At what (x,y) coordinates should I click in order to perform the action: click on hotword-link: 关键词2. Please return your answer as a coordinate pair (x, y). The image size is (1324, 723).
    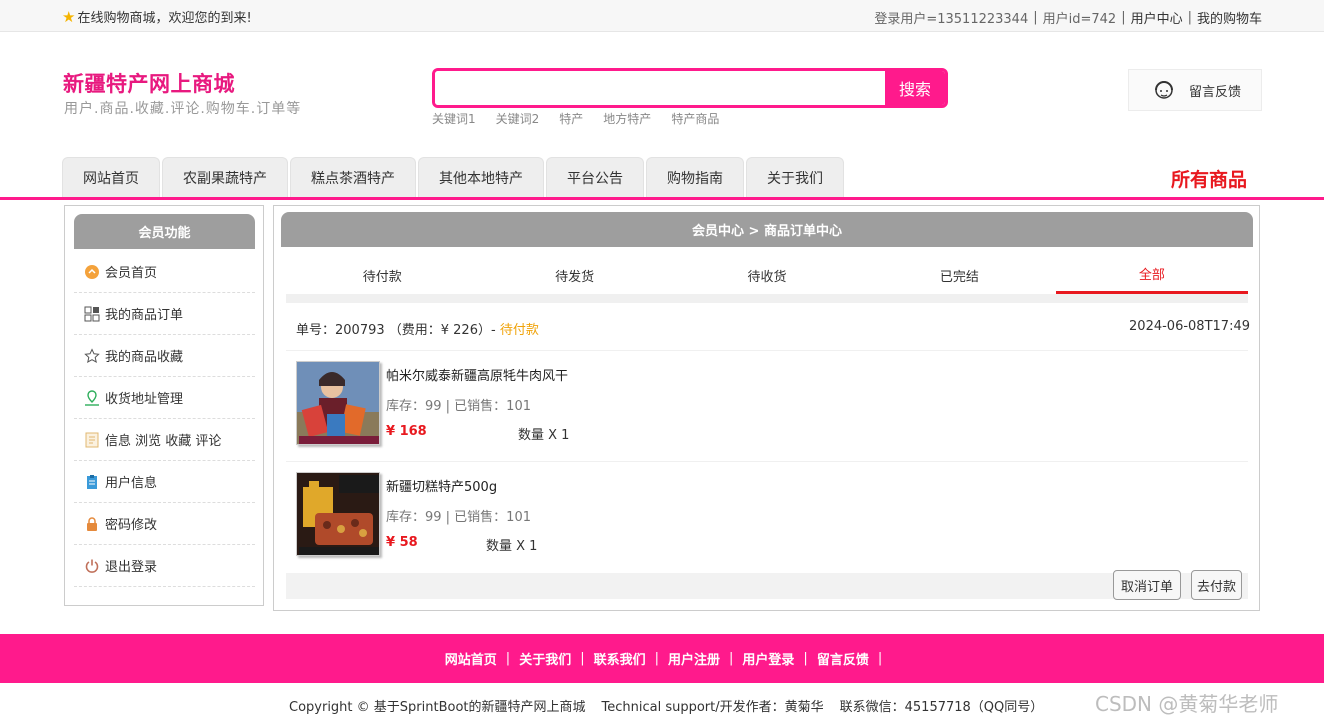
    Looking at the image, I should click on (518, 118).